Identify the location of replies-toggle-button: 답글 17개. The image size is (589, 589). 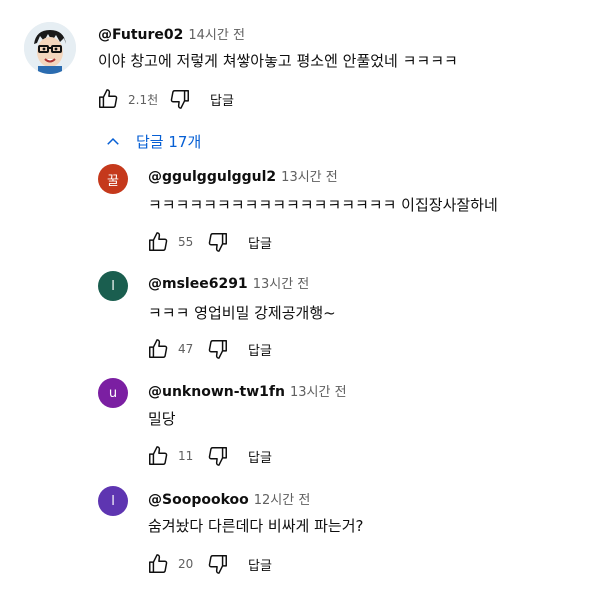
(152, 141).